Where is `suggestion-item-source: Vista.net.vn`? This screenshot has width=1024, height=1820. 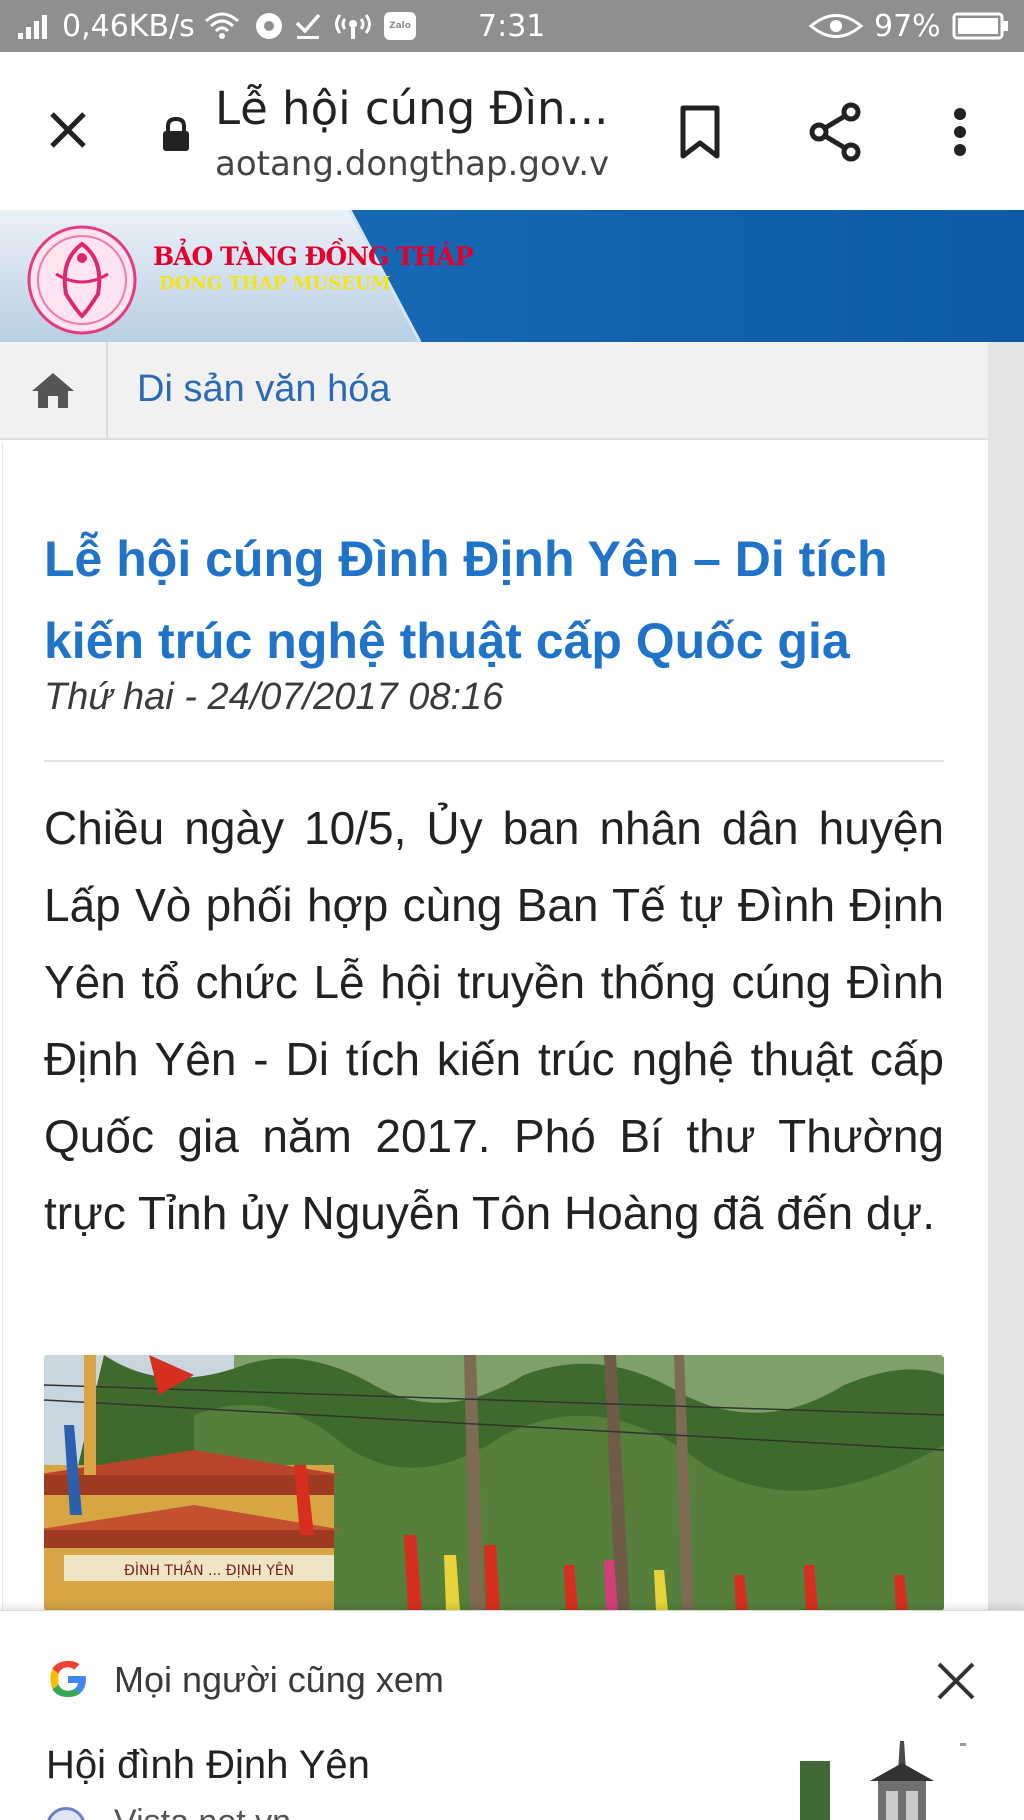 suggestion-item-source: Vista.net.vn is located at coordinates (202, 1811).